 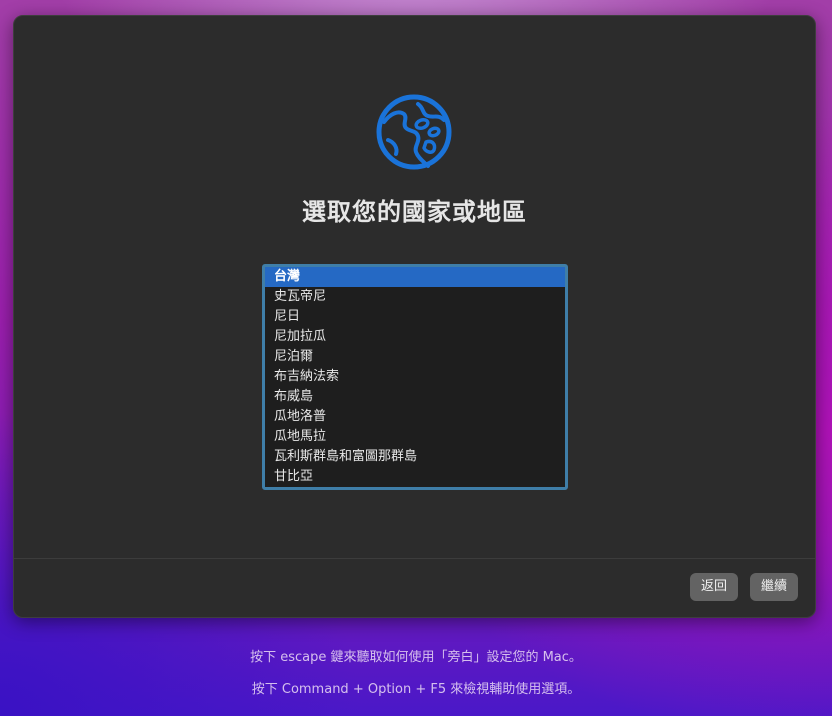 I want to click on list-item: 布吉納法索, so click(x=415, y=377).